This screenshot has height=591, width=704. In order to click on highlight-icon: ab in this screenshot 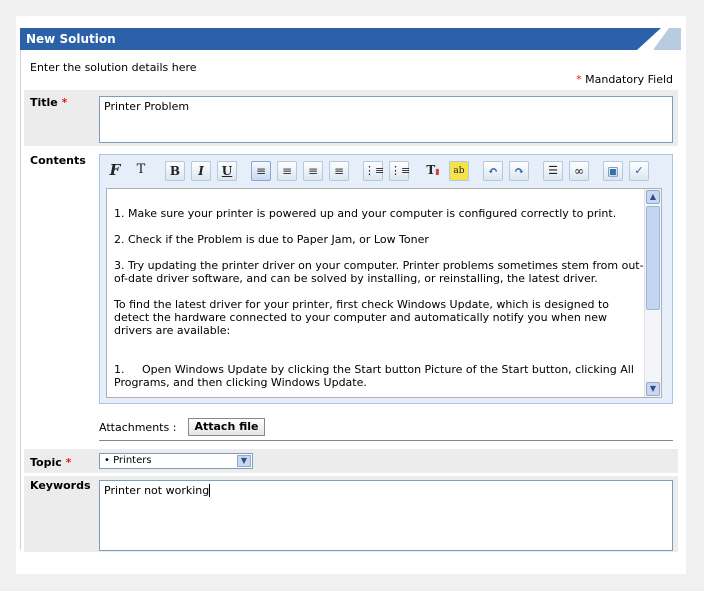, I will do `click(459, 171)`.